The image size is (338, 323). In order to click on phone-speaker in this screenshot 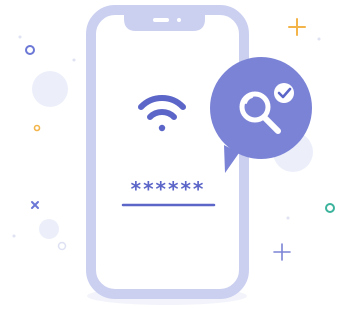, I will do `click(161, 20)`.